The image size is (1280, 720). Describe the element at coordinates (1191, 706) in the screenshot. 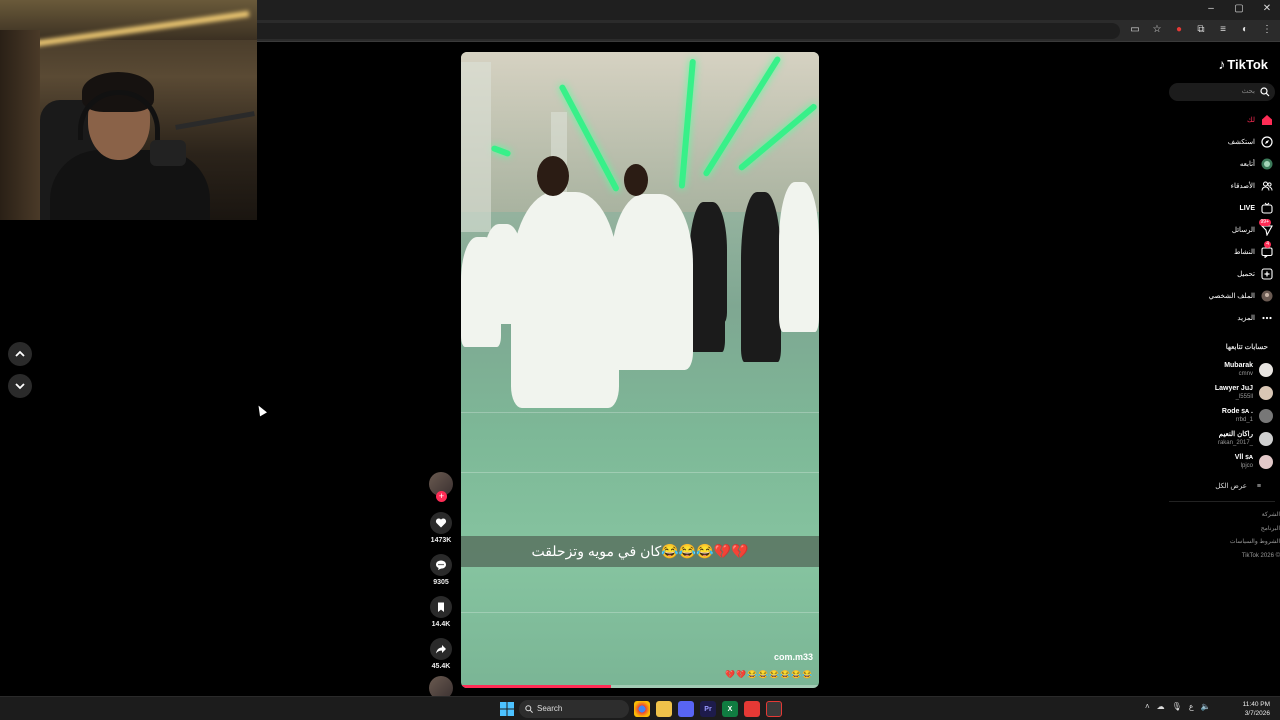

I see `input-language: ع` at that location.